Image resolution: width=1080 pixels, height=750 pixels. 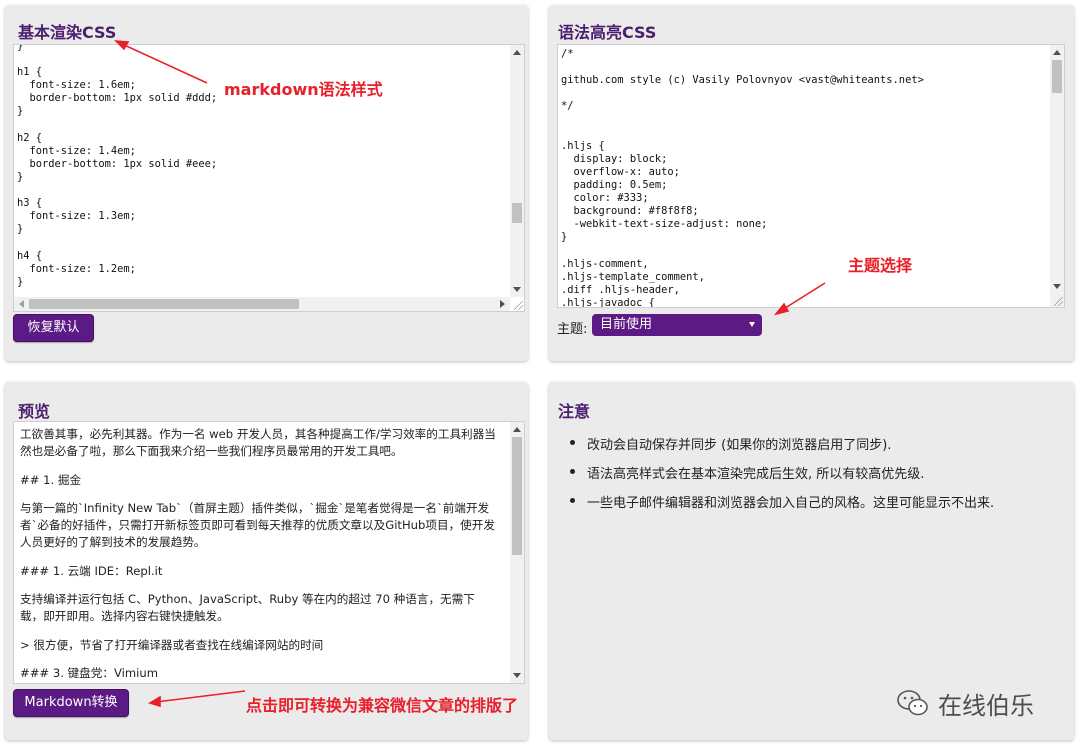 I want to click on list-item: 改动会自动保存并同步 (如果你的浏览器启用了同步)., so click(x=781, y=443).